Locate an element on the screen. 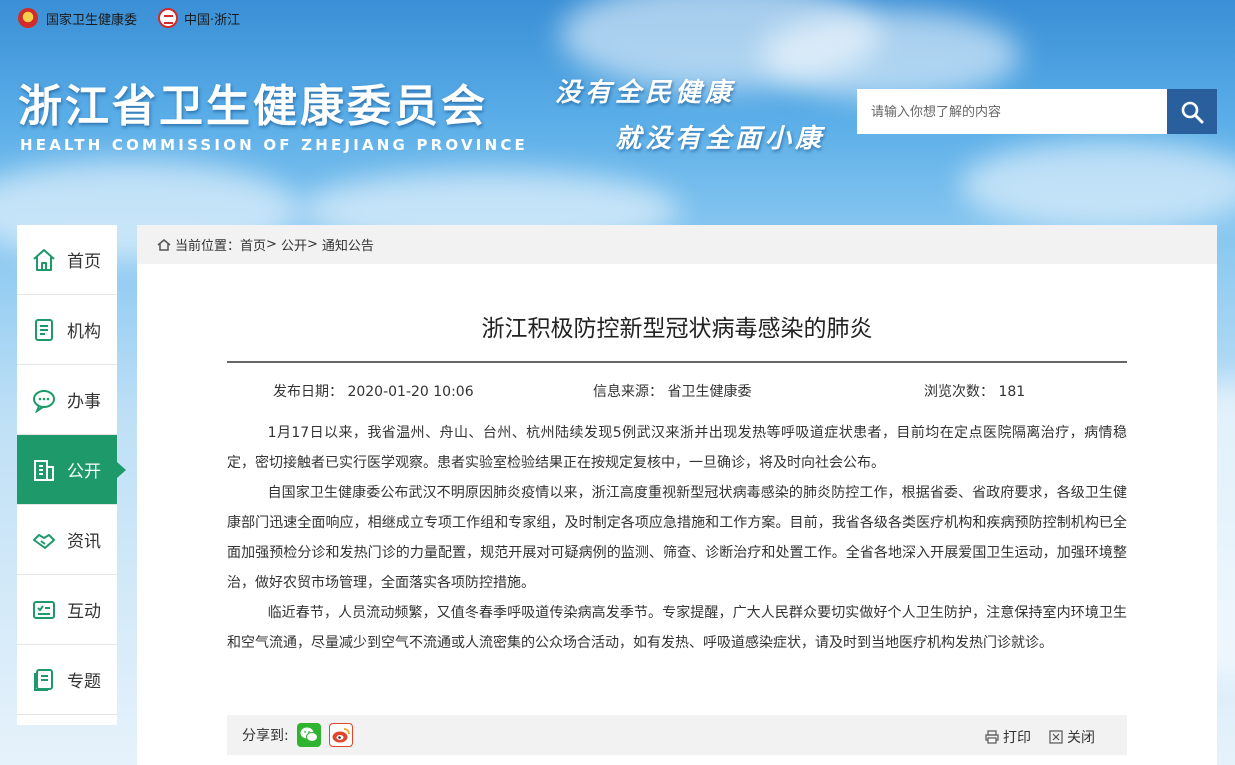 This screenshot has width=1235, height=765. sidebar-item-institution: 机构 is located at coordinates (67, 330).